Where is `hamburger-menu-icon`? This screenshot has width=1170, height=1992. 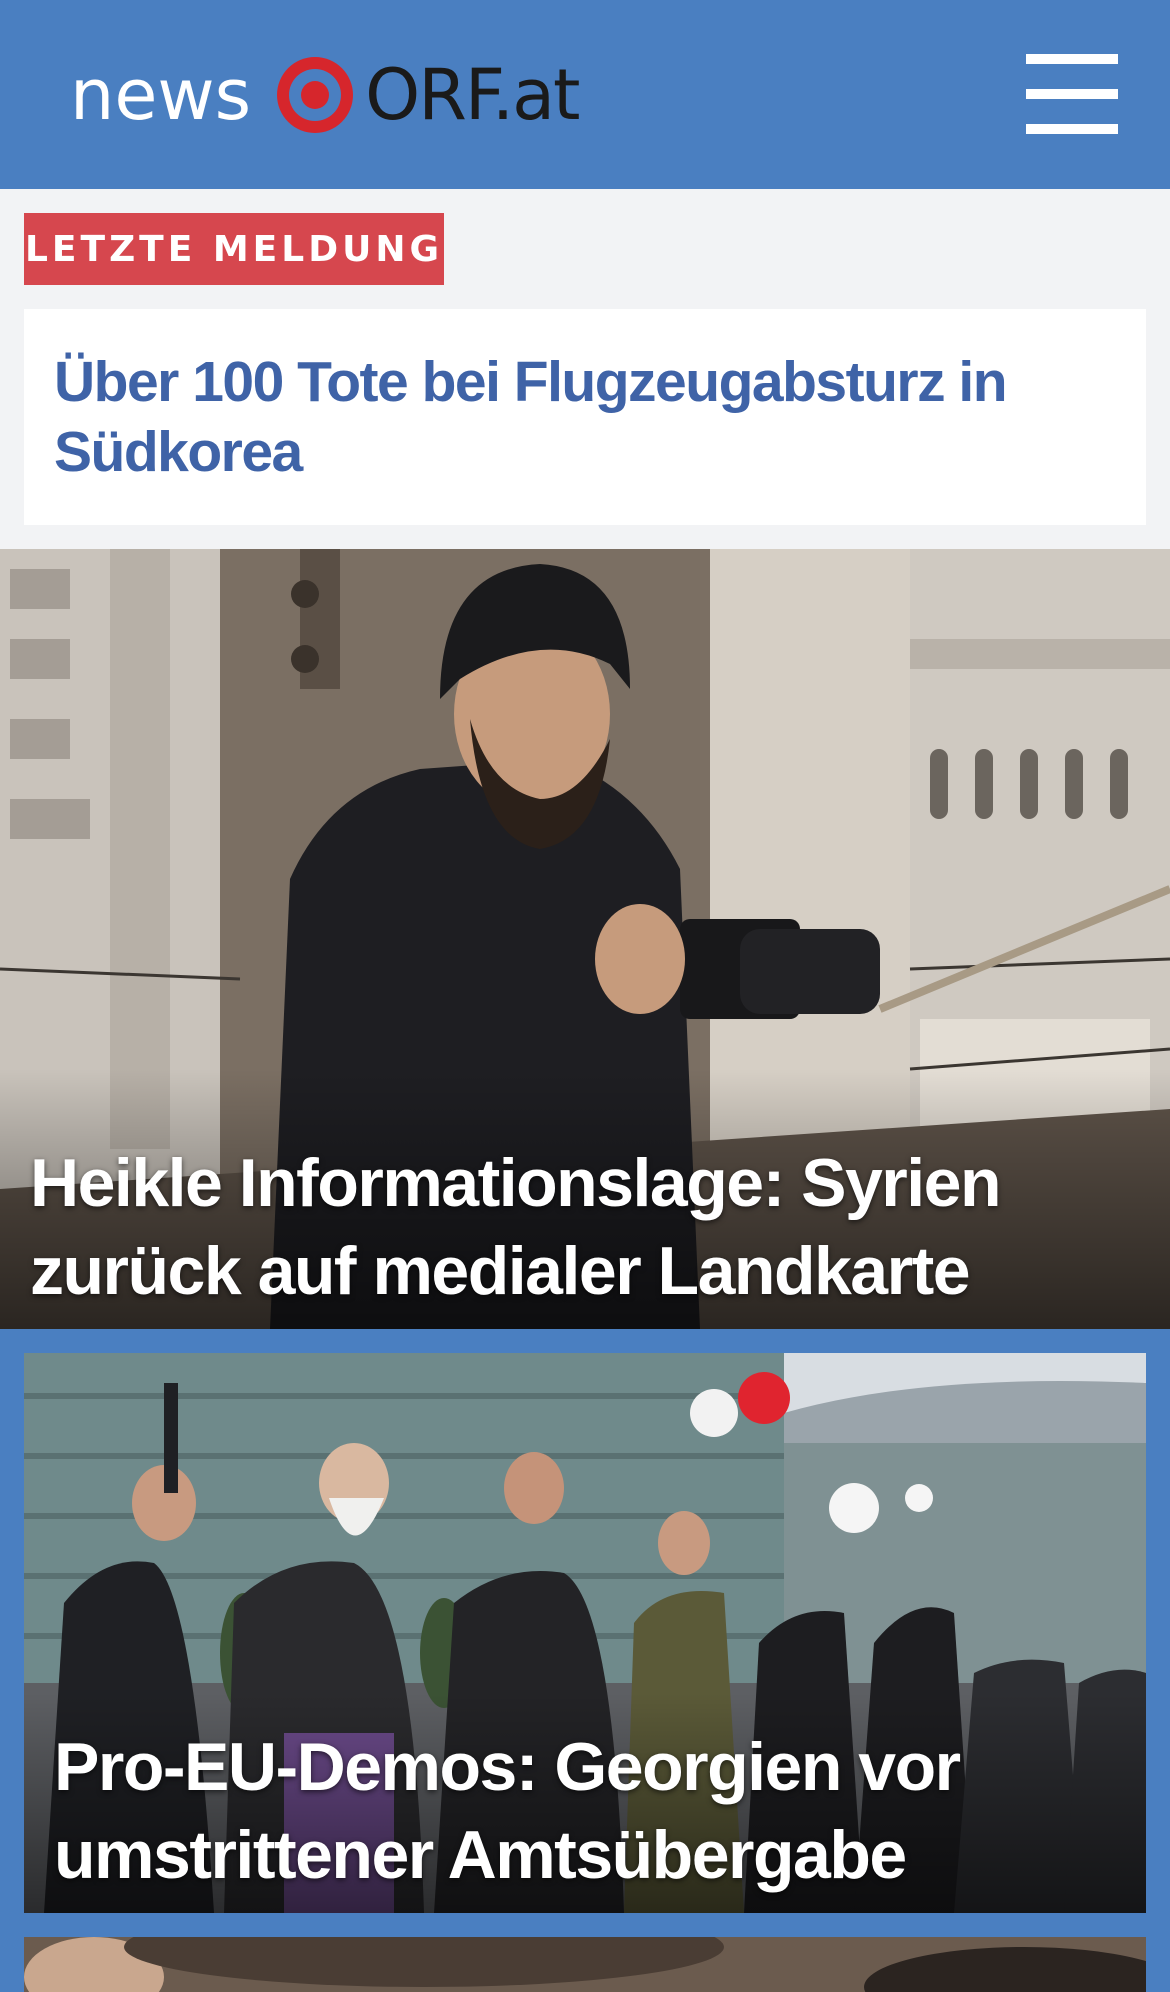
hamburger-menu-icon is located at coordinates (1072, 95).